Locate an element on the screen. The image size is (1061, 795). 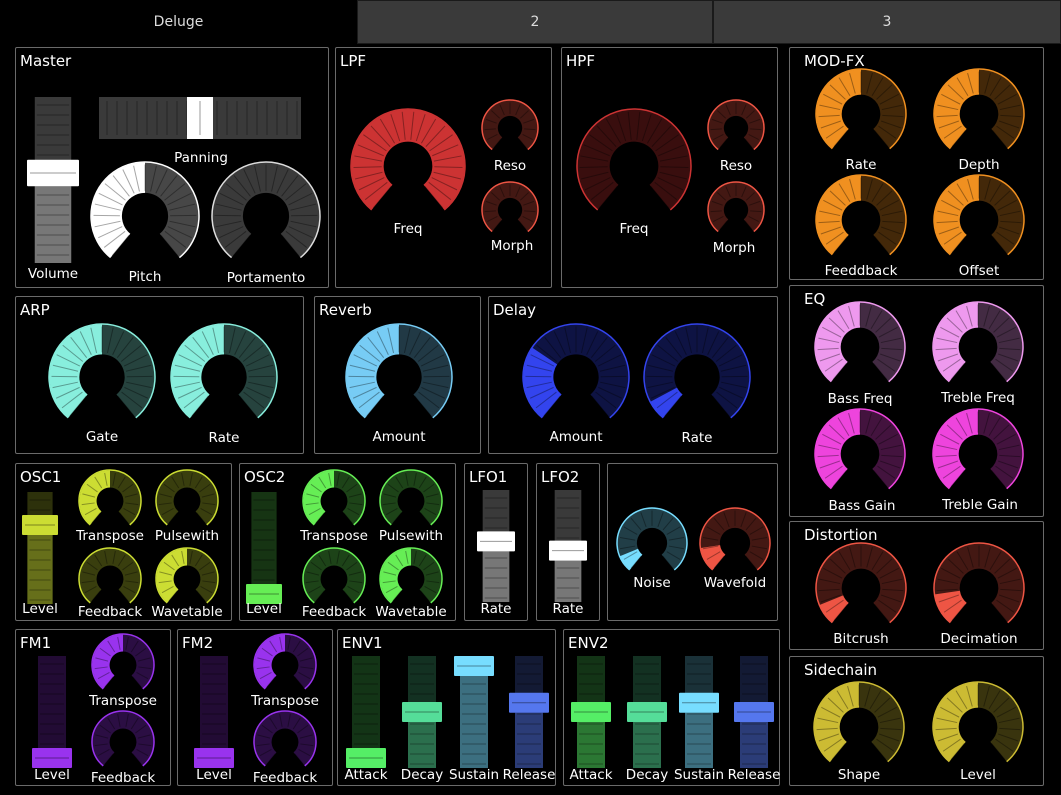
env2-release-fader is located at coordinates (754, 712).